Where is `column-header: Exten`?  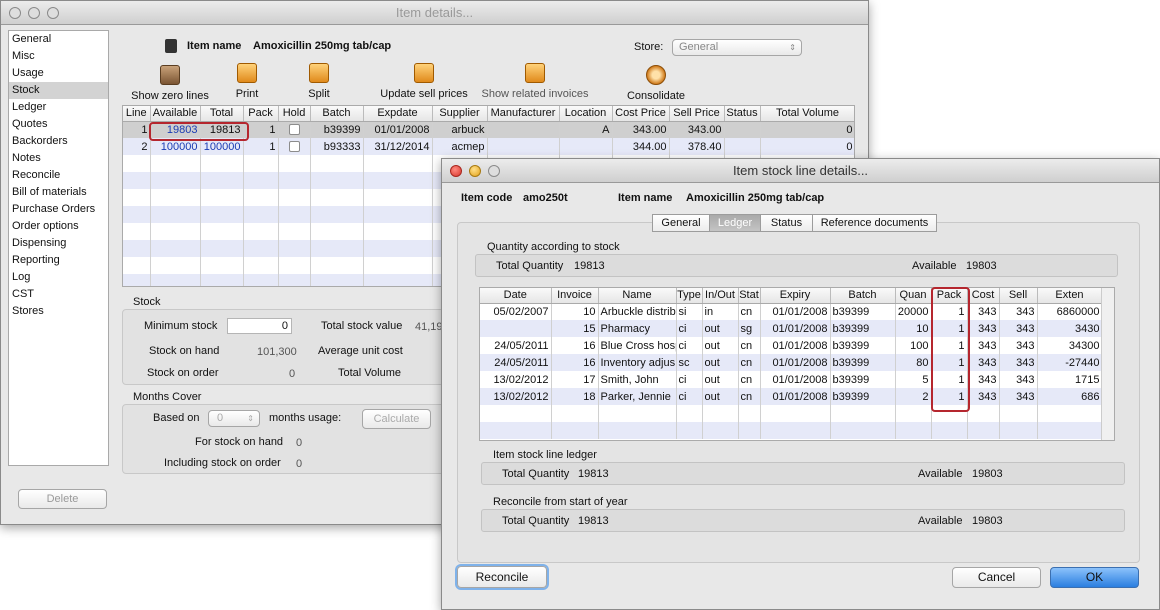
column-header: Exten is located at coordinates (1070, 296).